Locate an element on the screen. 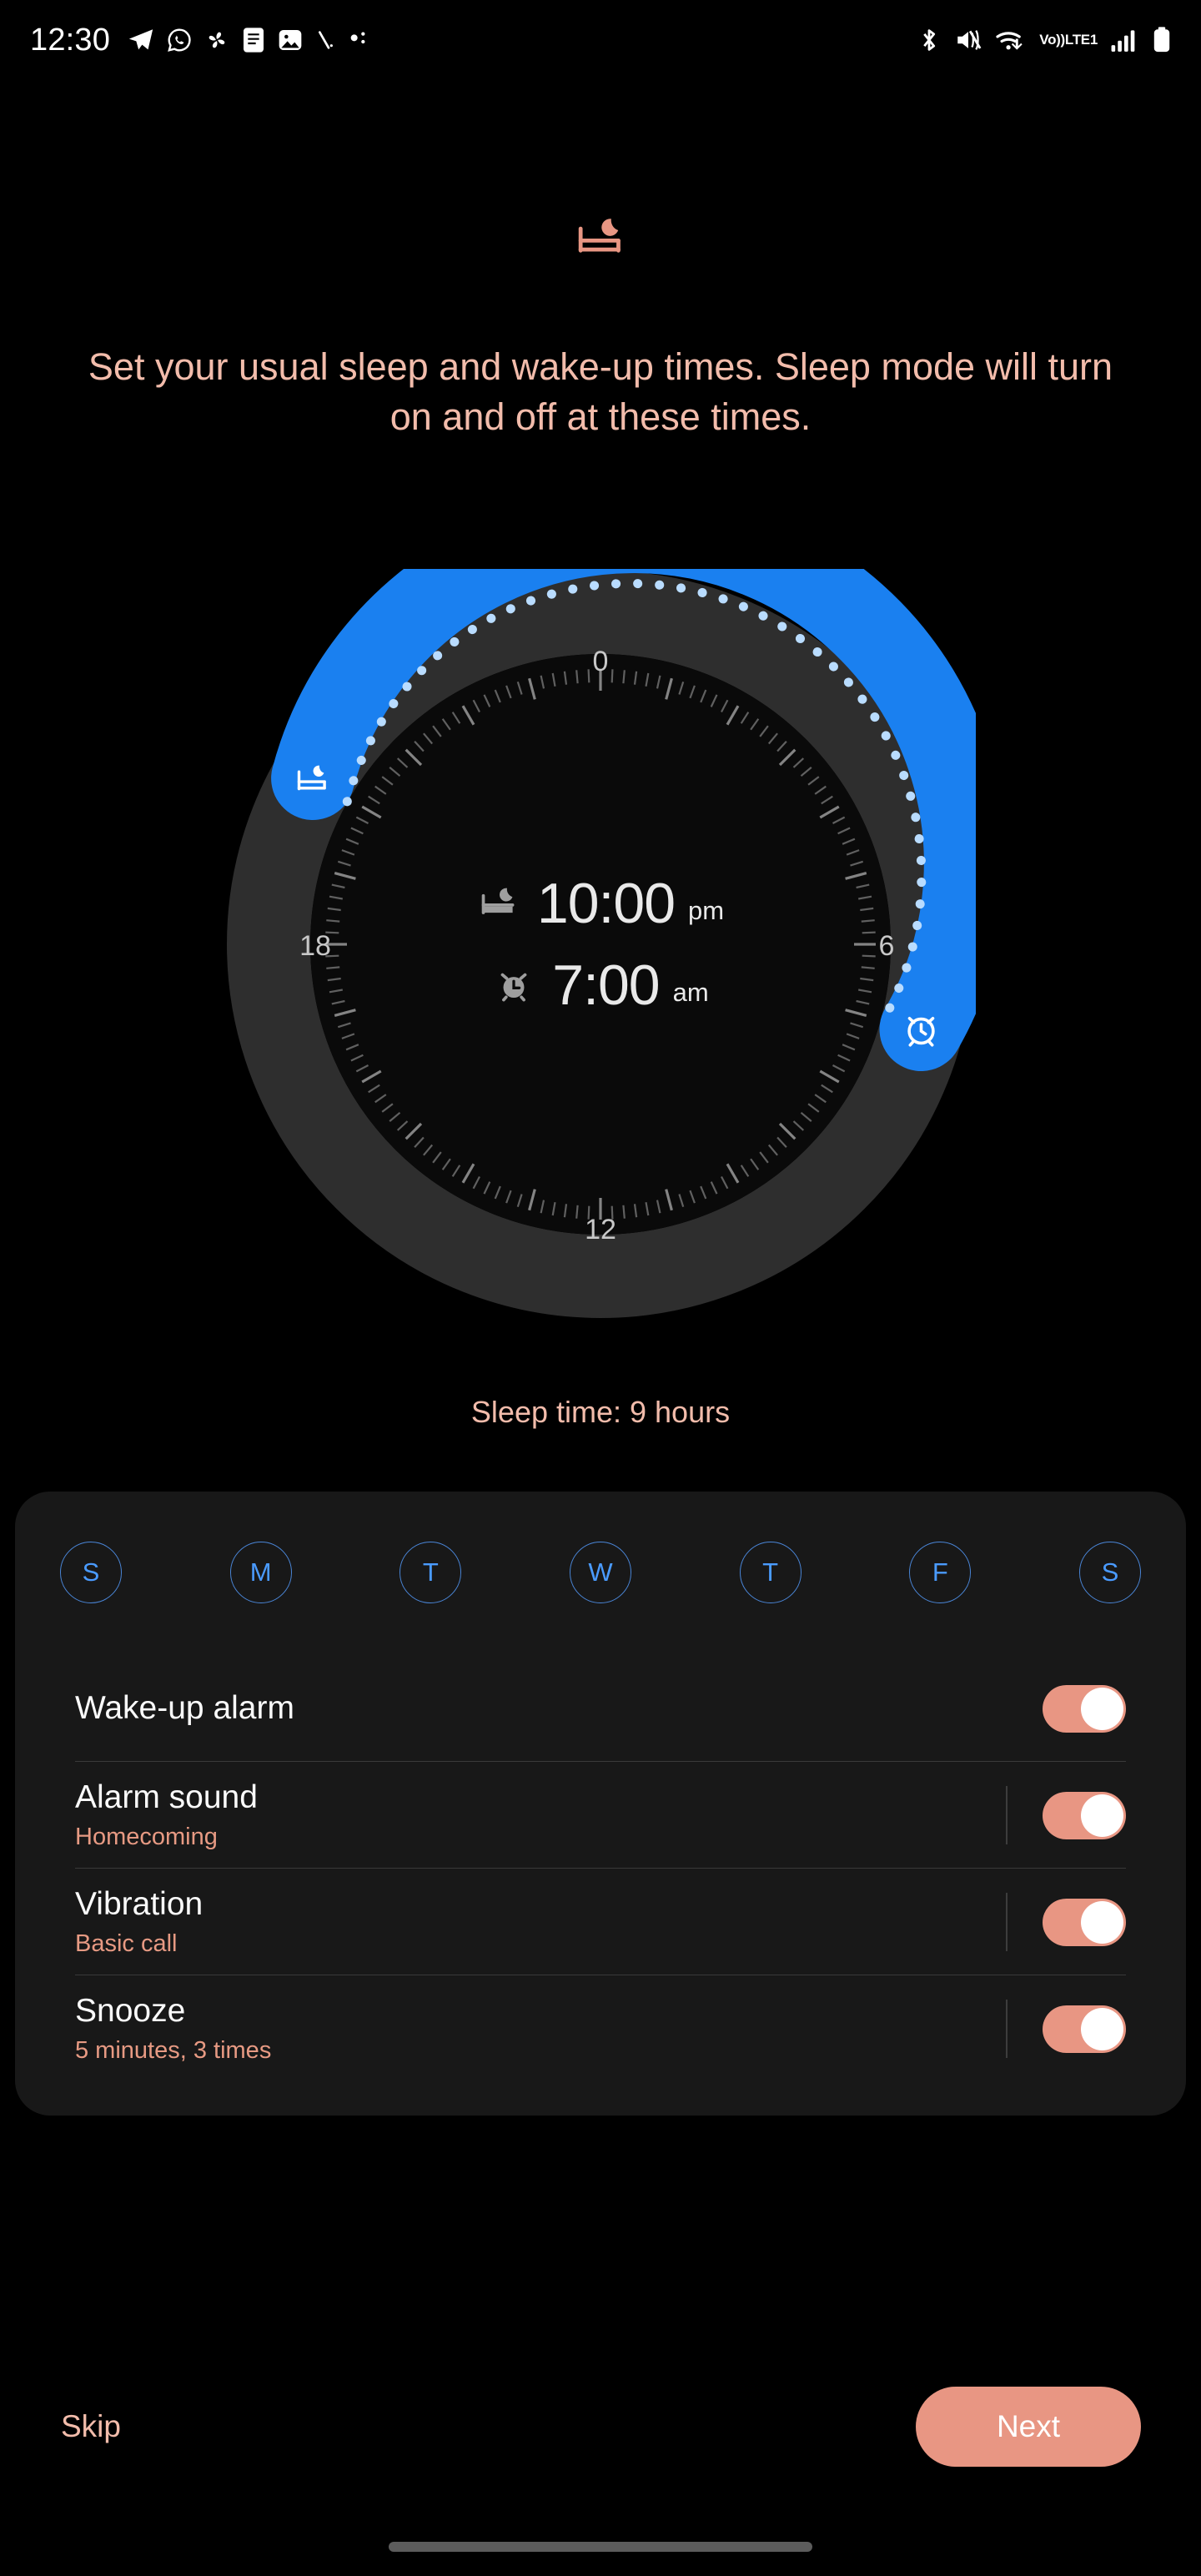 Image resolution: width=1201 pixels, height=2576 pixels. volte-top-label: Vo)) is located at coordinates (1052, 40).